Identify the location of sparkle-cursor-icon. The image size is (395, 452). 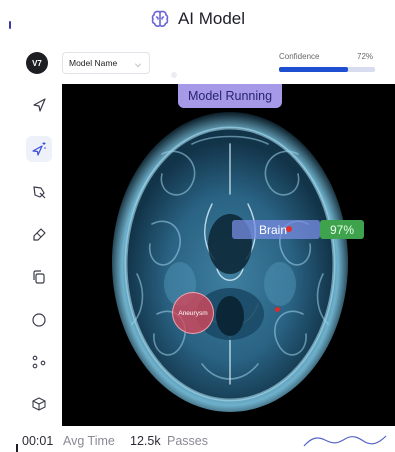
(39, 149).